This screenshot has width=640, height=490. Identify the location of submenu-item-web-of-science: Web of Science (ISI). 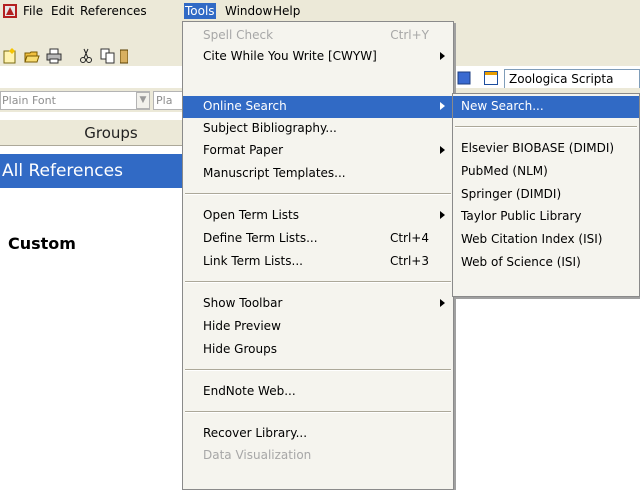
(546, 263).